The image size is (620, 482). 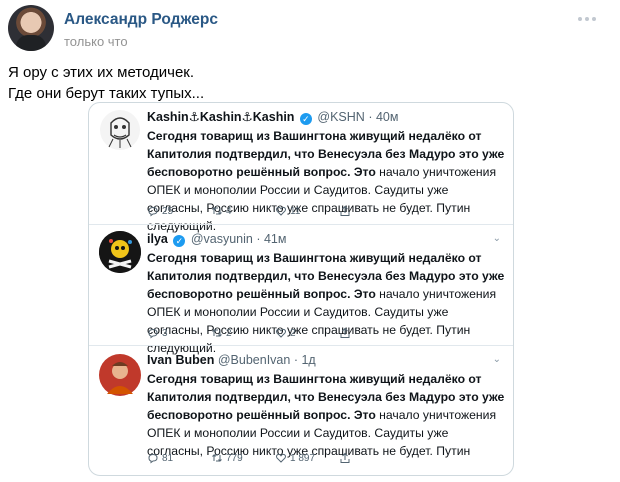 I want to click on like-button: 1 897, so click(x=307, y=458).